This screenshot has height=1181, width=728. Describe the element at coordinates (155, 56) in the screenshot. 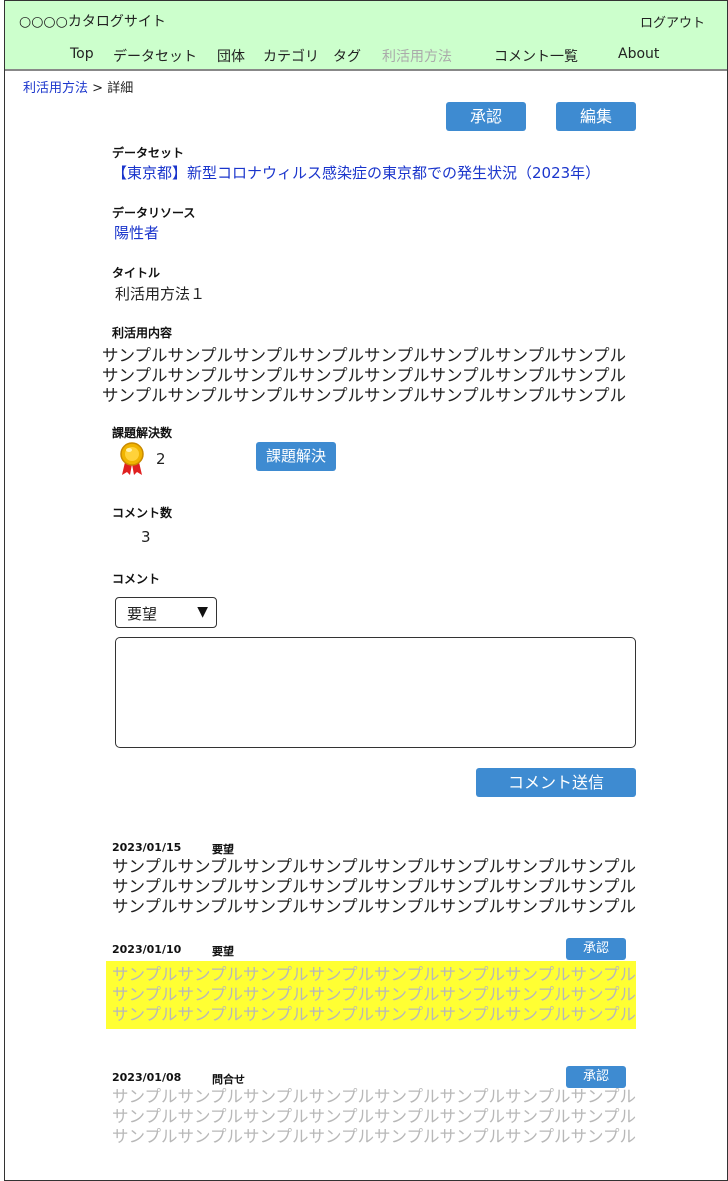

I see `nav-dataset: データセット` at that location.